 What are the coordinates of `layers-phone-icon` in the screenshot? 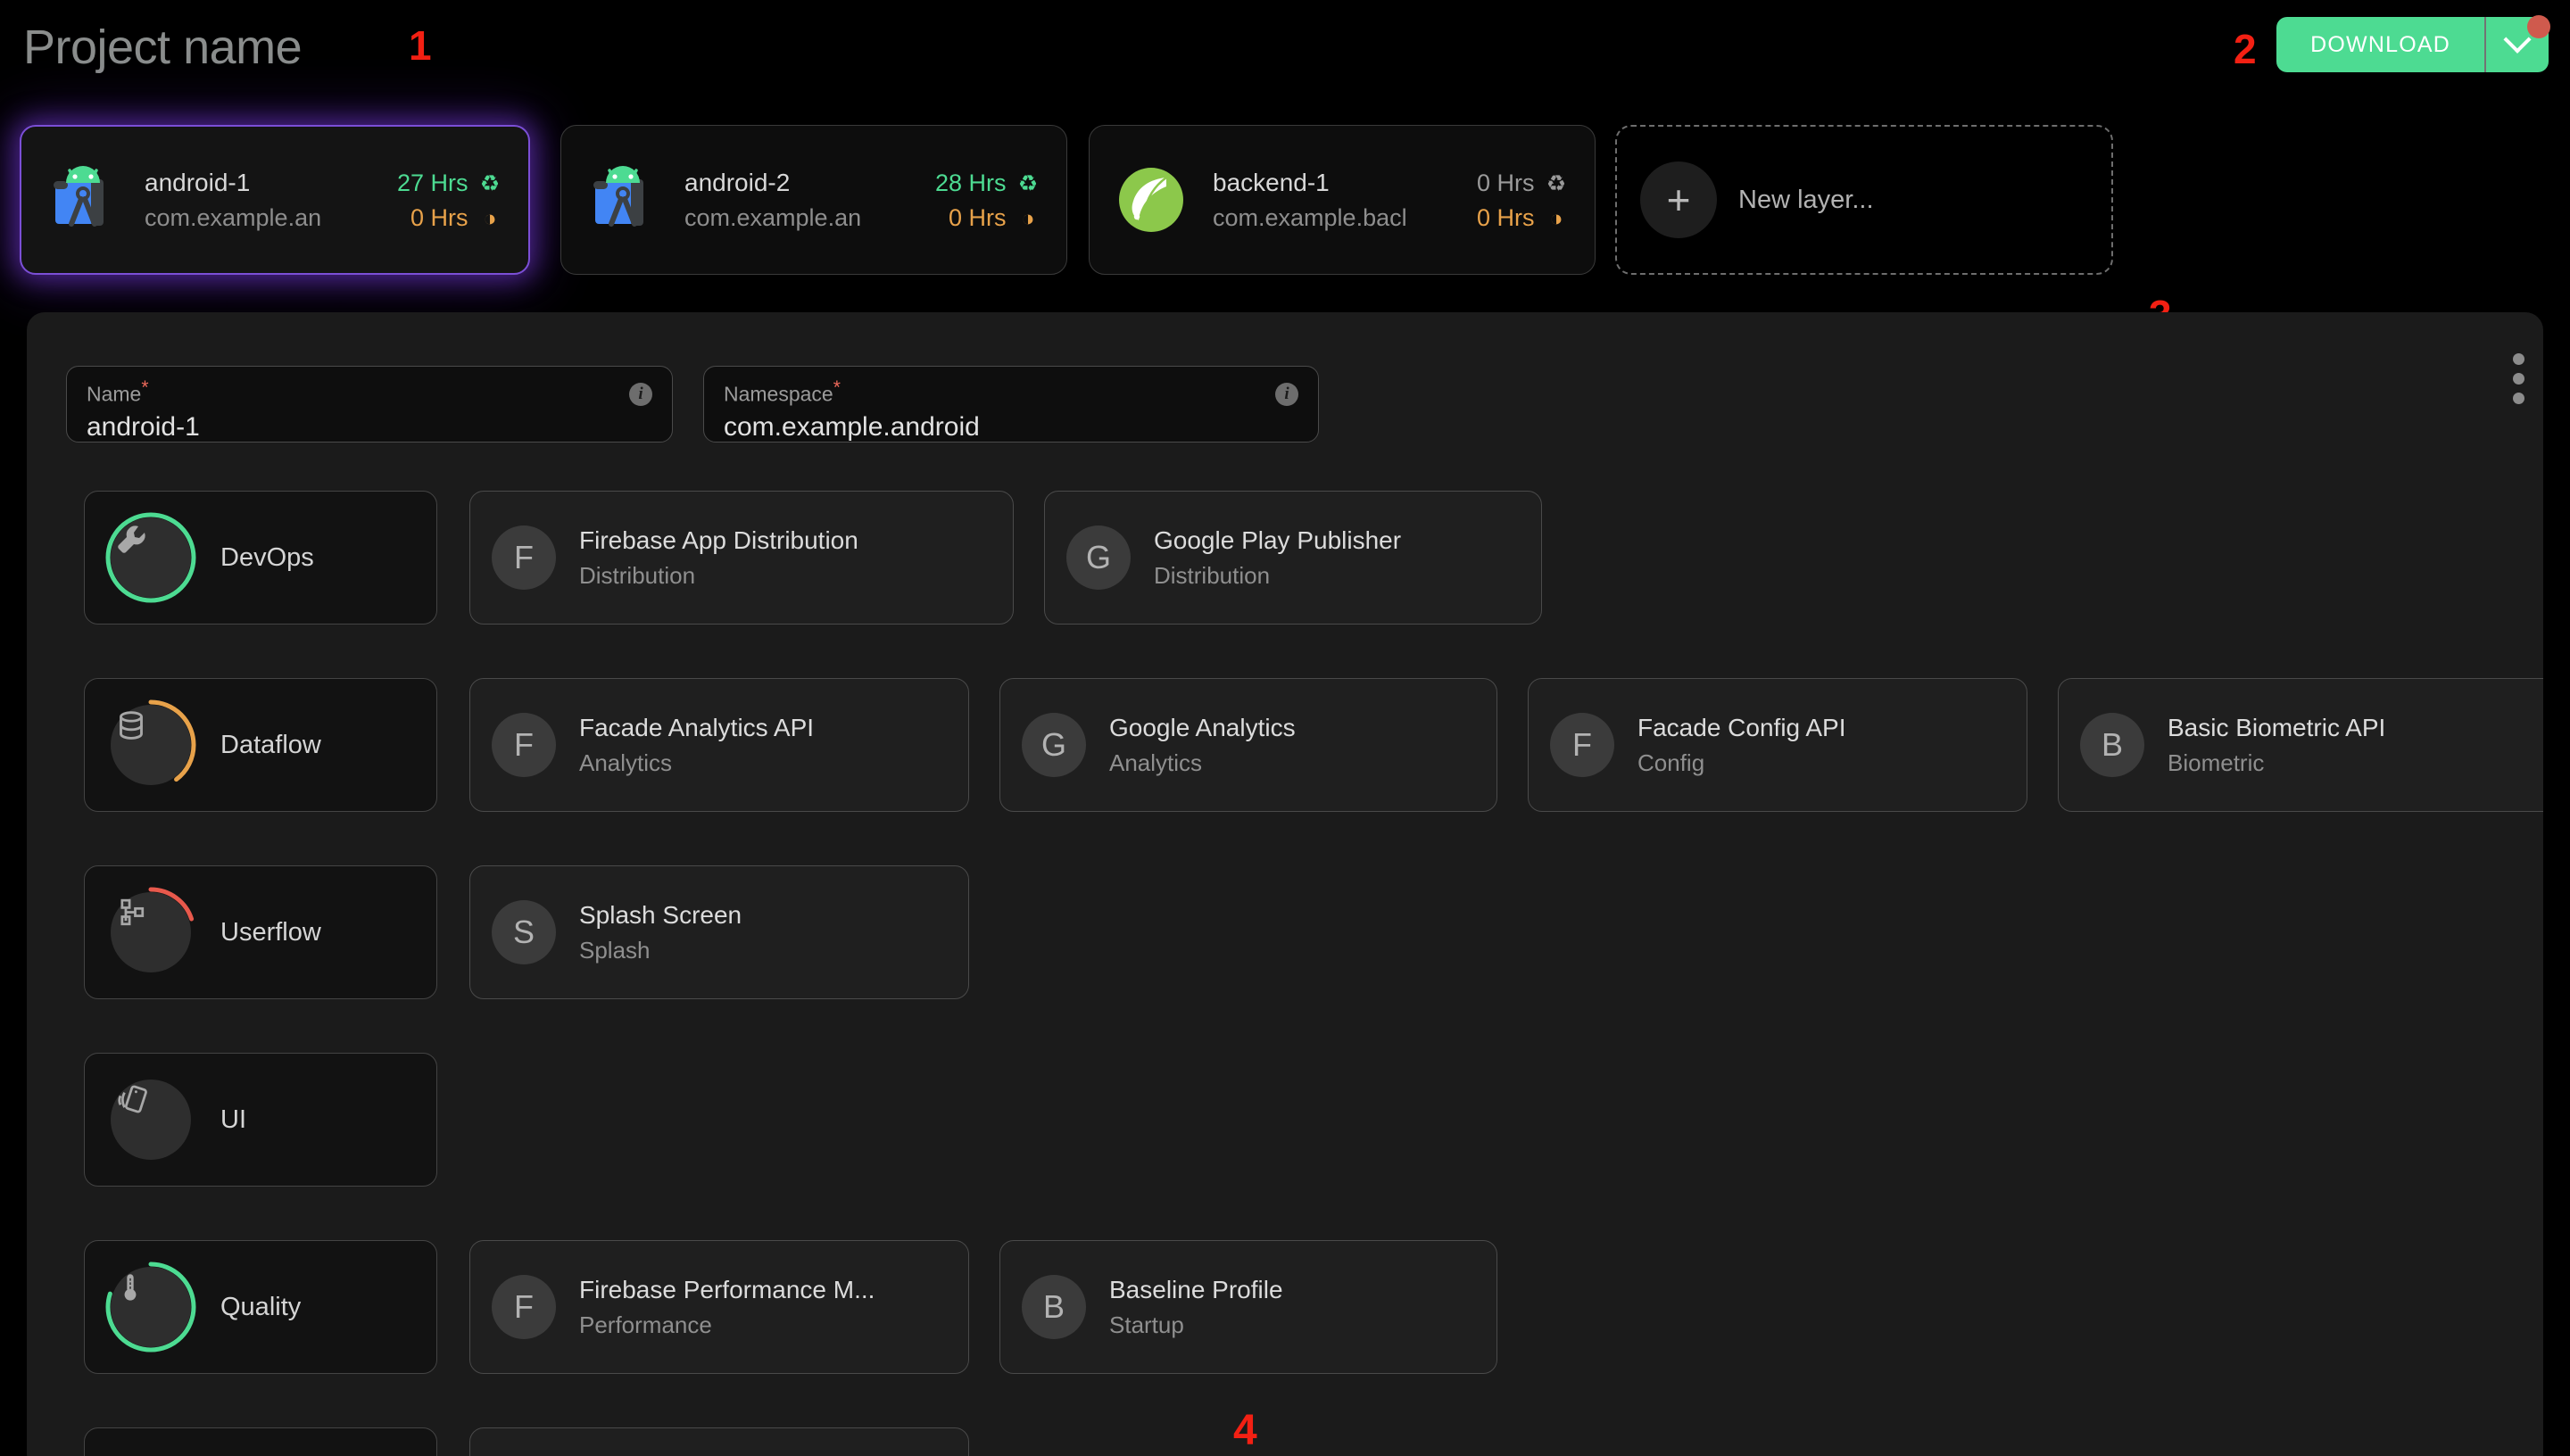 It's located at (151, 1120).